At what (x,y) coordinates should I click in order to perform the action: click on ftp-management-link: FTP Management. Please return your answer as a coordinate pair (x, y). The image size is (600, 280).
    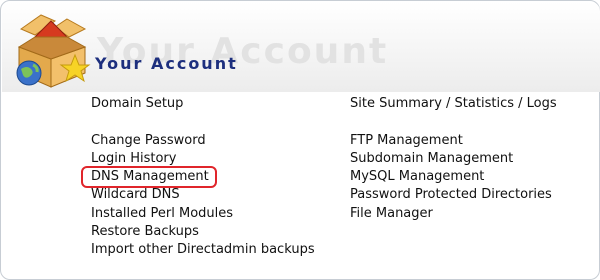
    Looking at the image, I should click on (453, 141).